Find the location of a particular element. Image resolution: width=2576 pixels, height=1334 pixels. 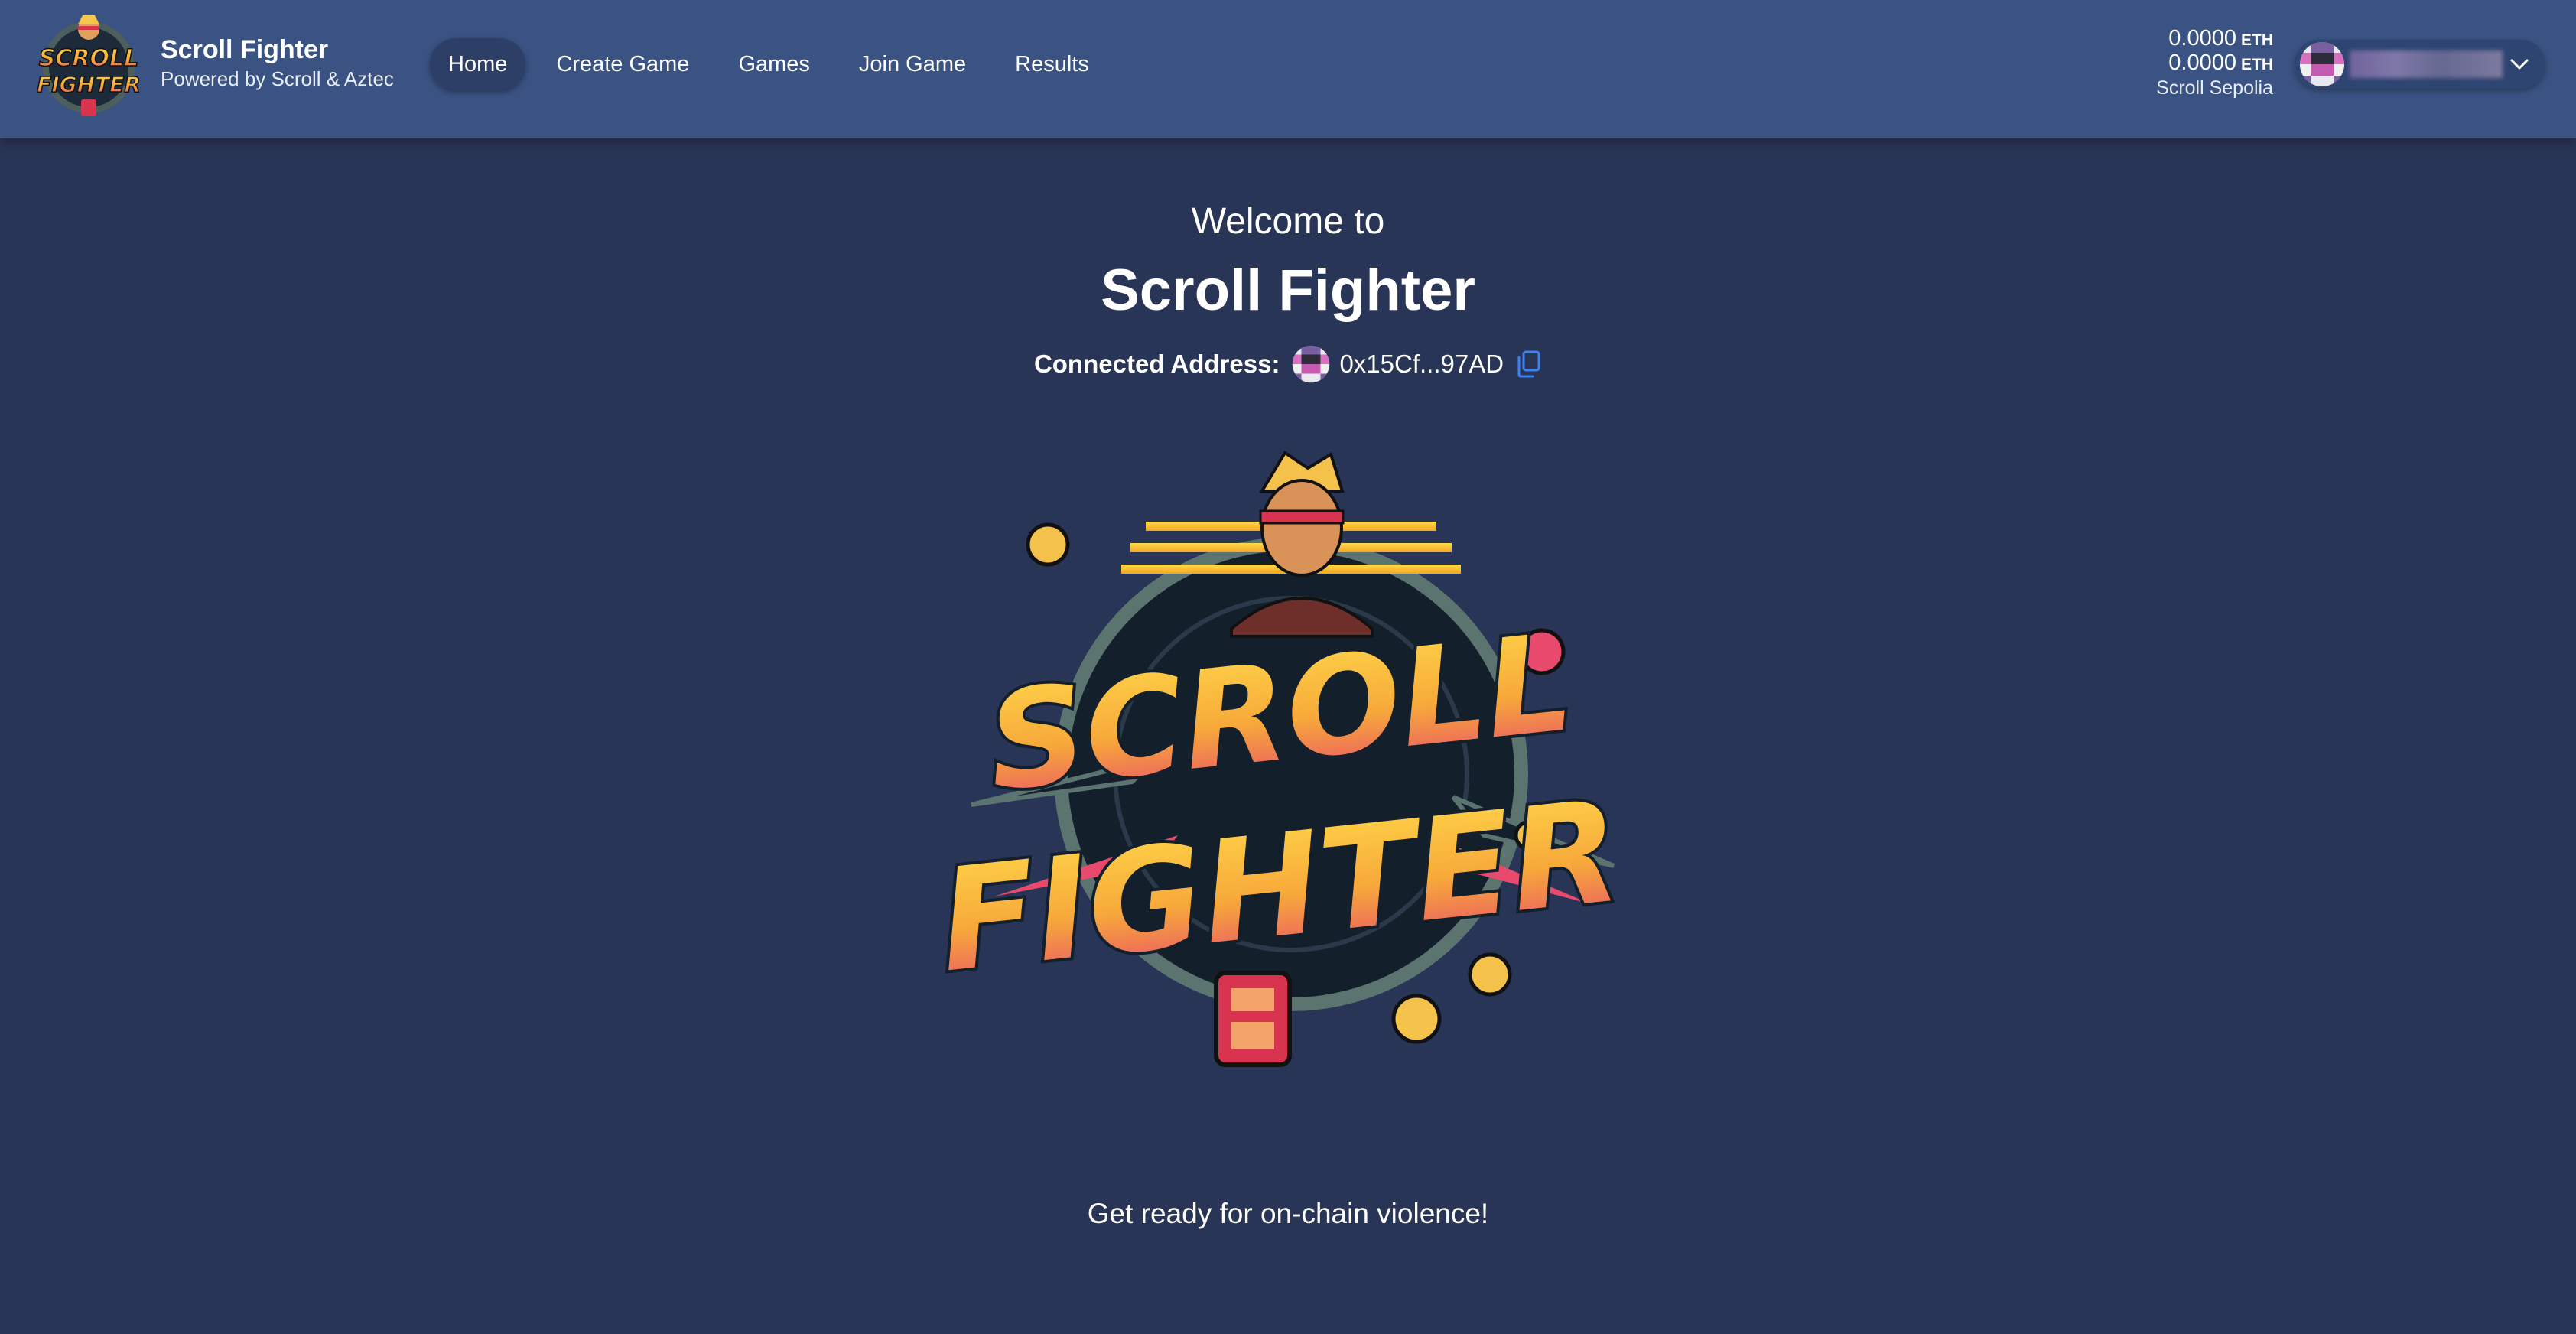

connected-address-label: Connected Address: is located at coordinates (1156, 364).